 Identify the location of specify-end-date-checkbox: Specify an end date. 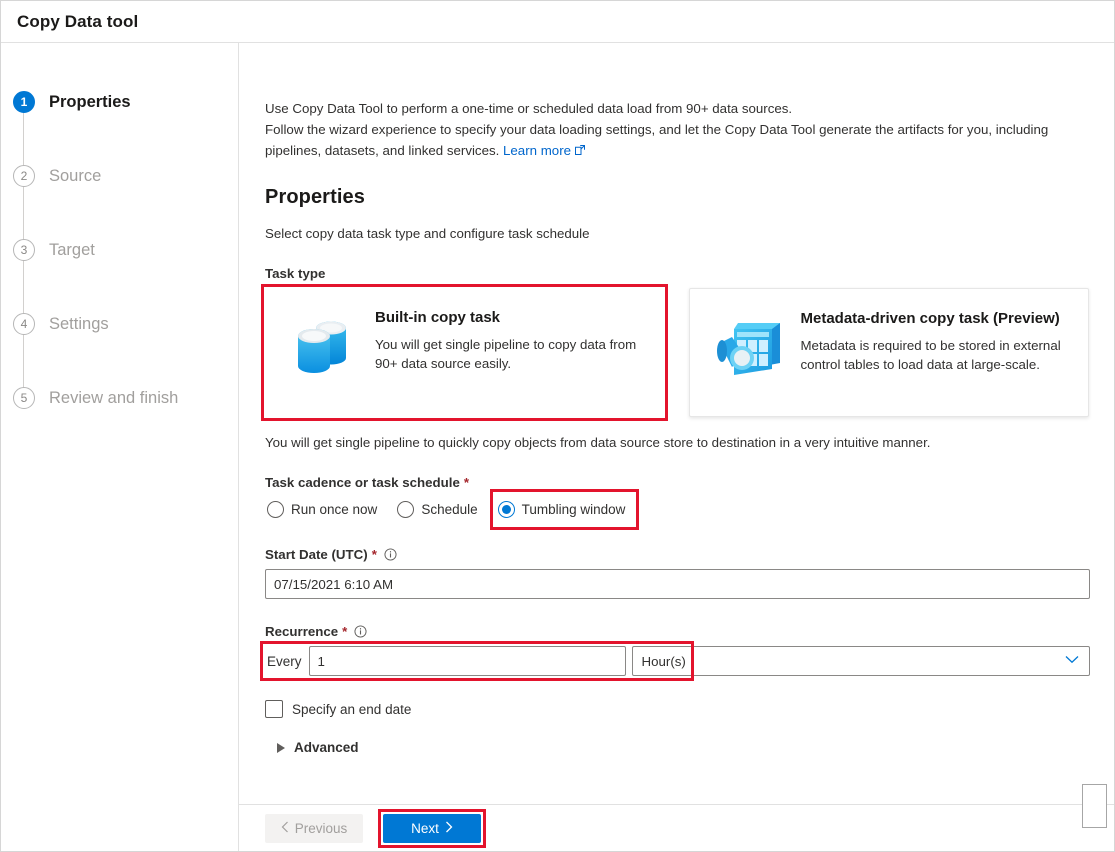
(338, 709).